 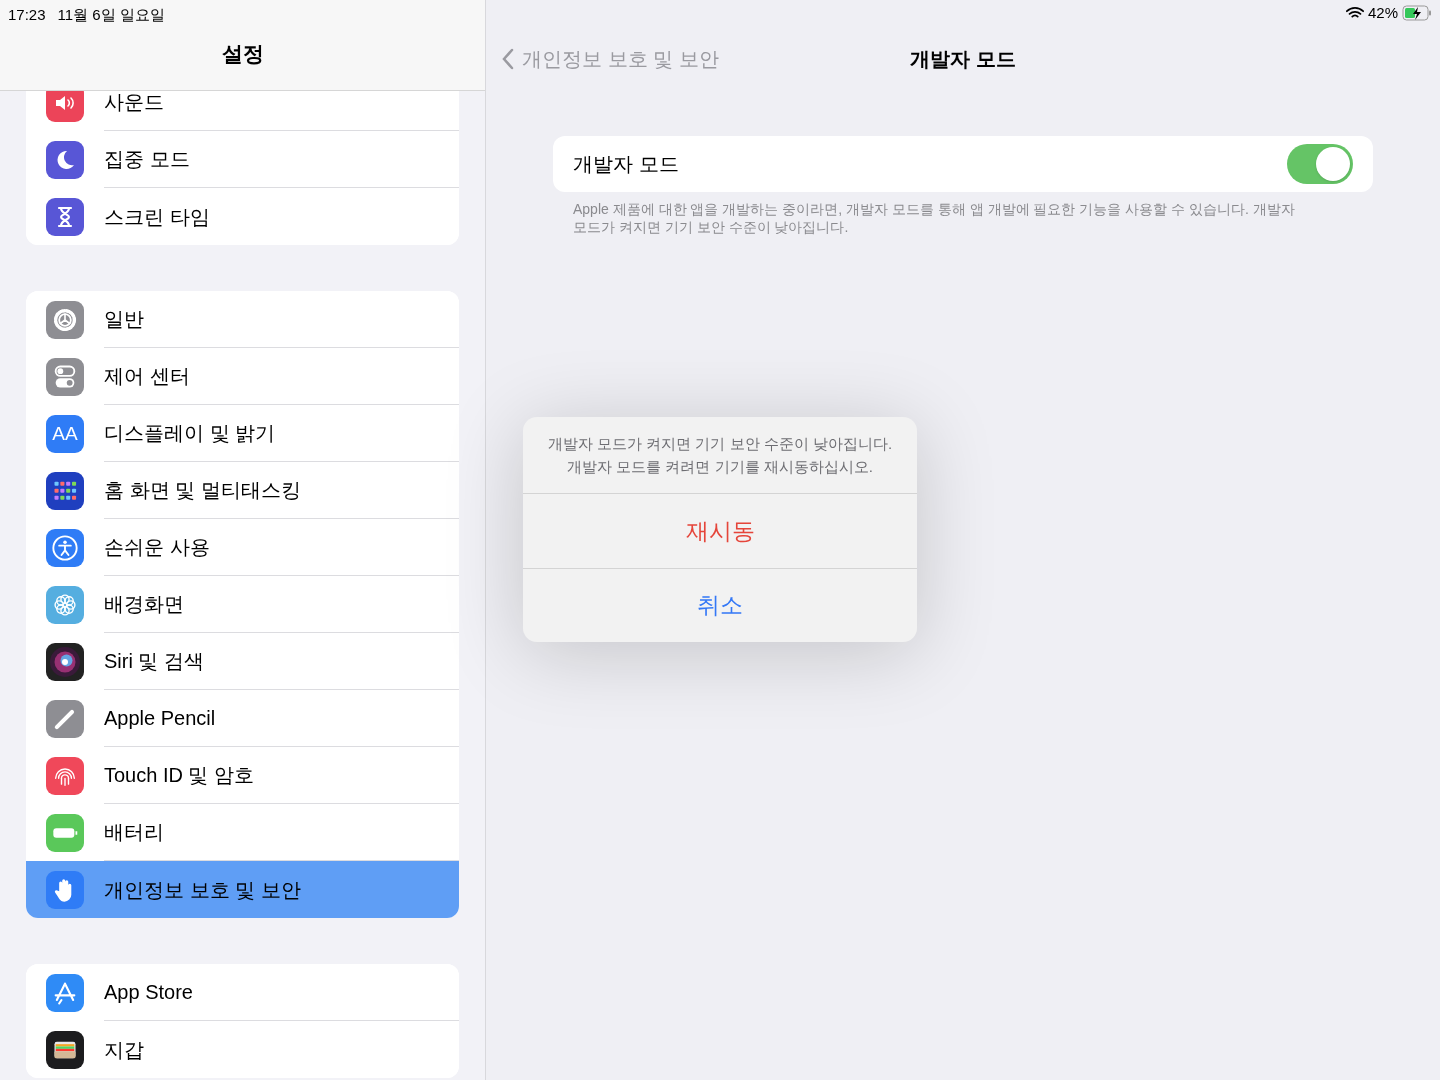 What do you see at coordinates (1417, 13) in the screenshot?
I see `battery-charging-icon` at bounding box center [1417, 13].